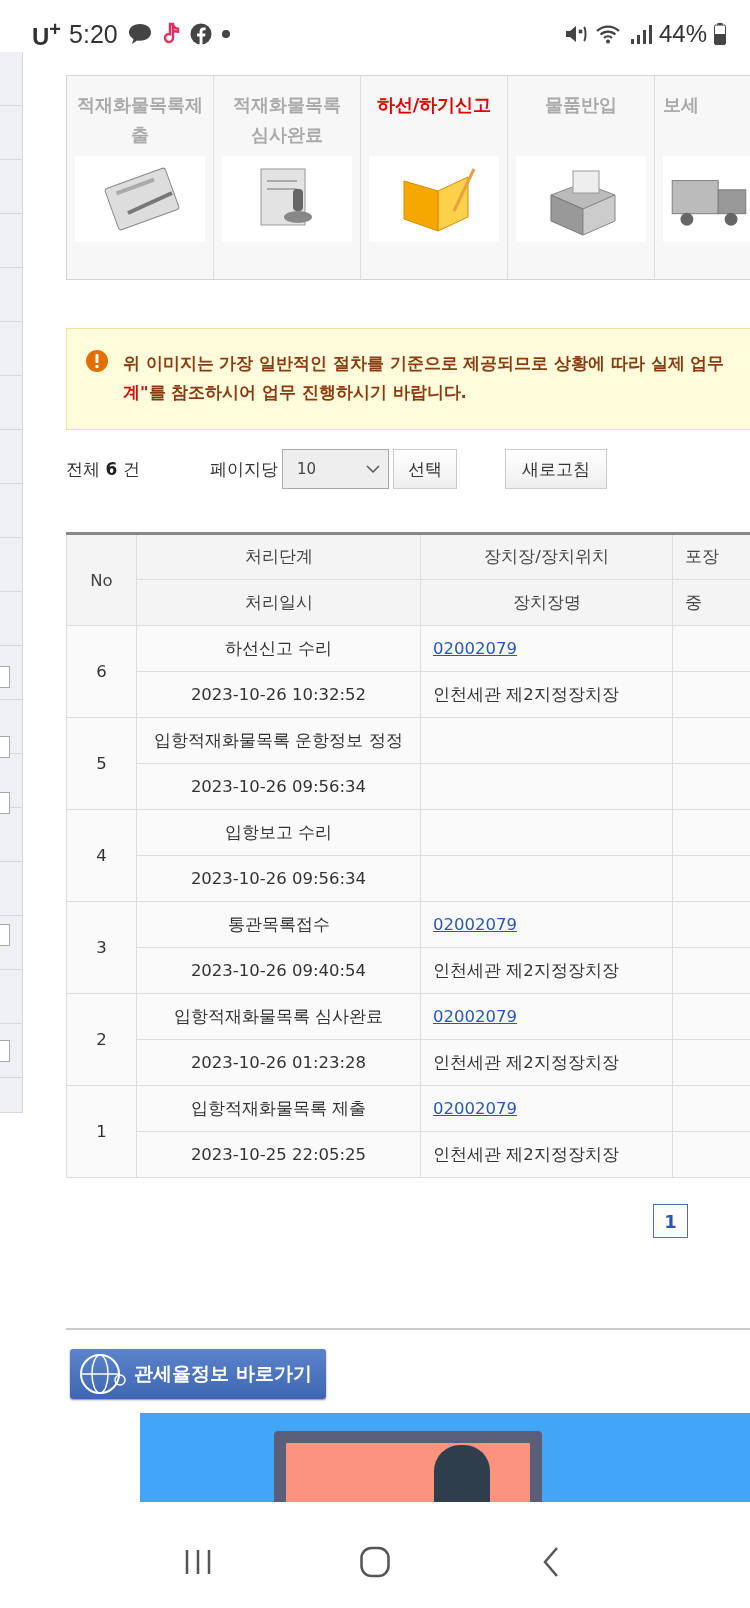 The width and height of the screenshot is (750, 1608). What do you see at coordinates (278, 1062) in the screenshot?
I see `table-cell: 2023-10-26 01:23:28` at bounding box center [278, 1062].